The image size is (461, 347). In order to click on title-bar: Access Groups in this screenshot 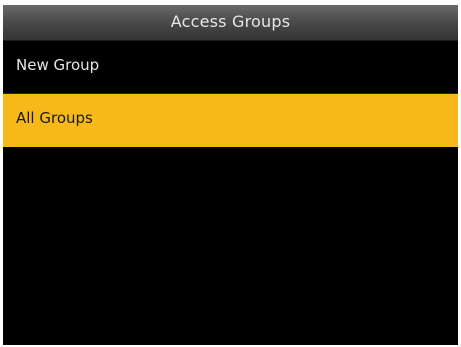, I will do `click(230, 23)`.